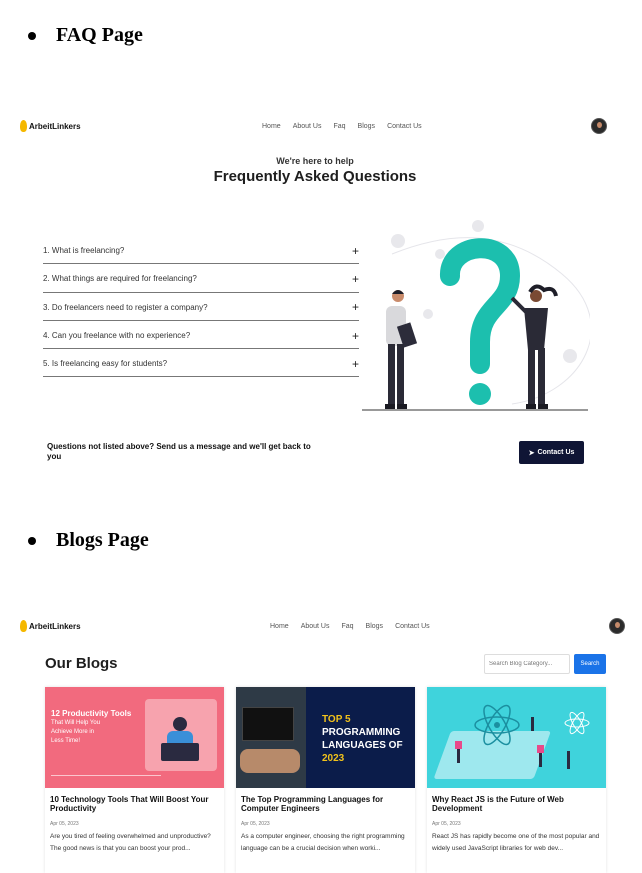 Image resolution: width=642 pixels, height=873 pixels. What do you see at coordinates (315, 176) in the screenshot?
I see `faq-title: Frequently Asked Questions` at bounding box center [315, 176].